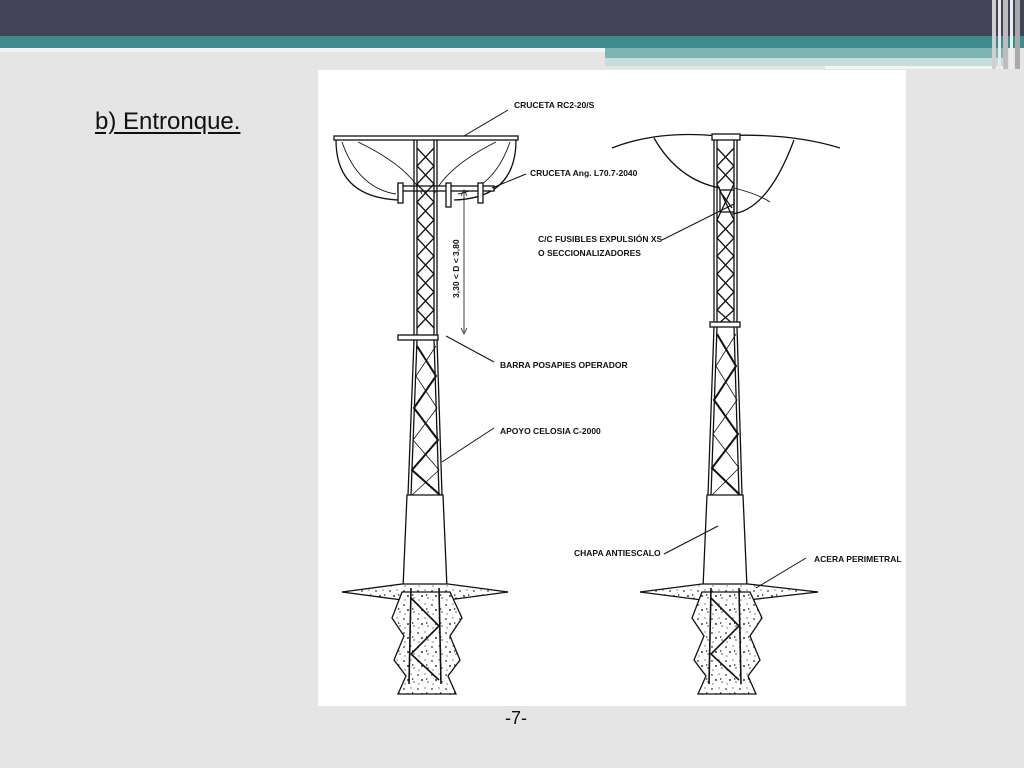 The width and height of the screenshot is (1024, 768). What do you see at coordinates (550, 431) in the screenshot?
I see `label-apoyo-celosia: APOYO CELOSIA C-2000` at bounding box center [550, 431].